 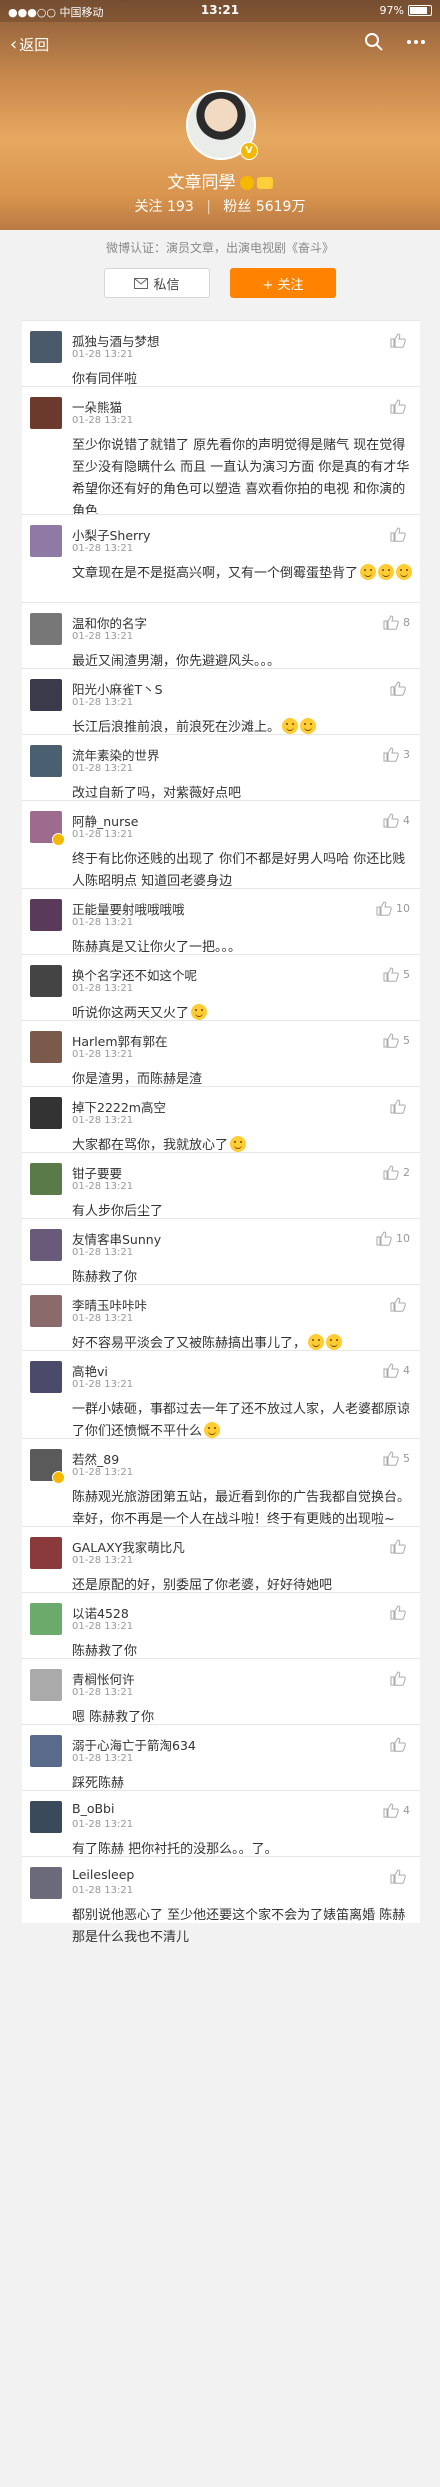 I want to click on comment-item: Harlem郭有郭在 01-28 13:21 你是渣男，而陈赫是渣 5, so click(x=221, y=1053).